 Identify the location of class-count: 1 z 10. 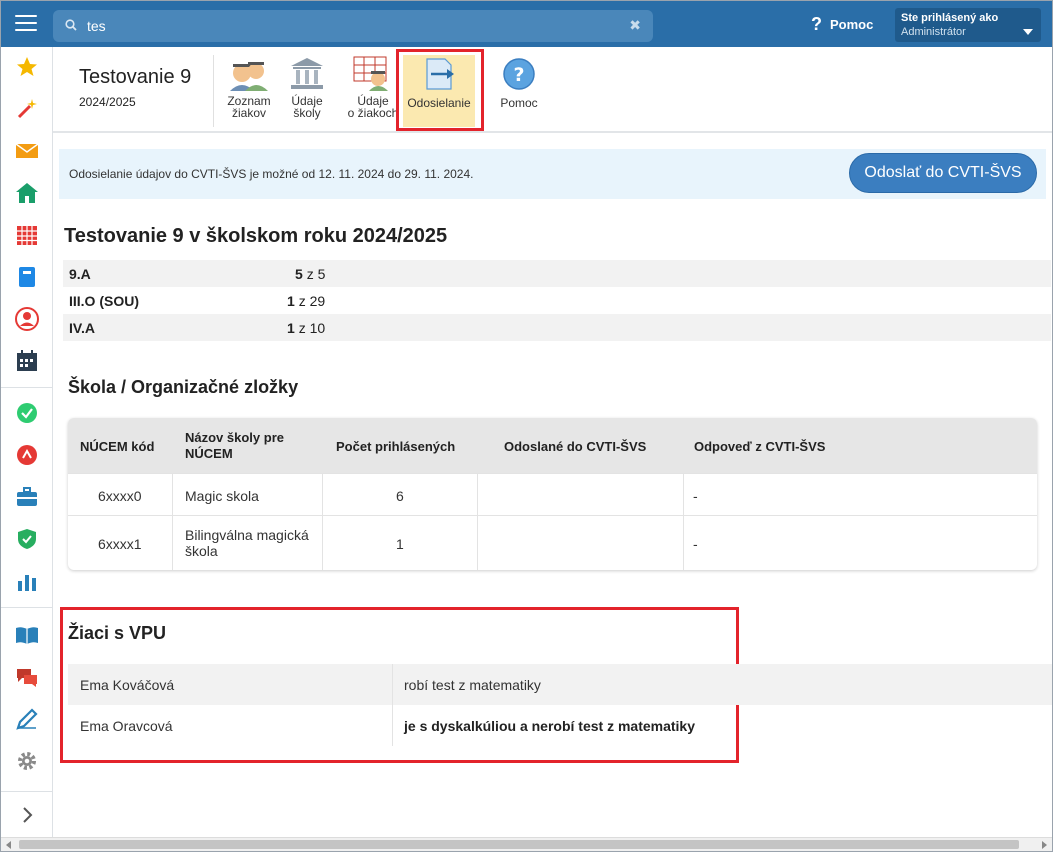
(306, 328).